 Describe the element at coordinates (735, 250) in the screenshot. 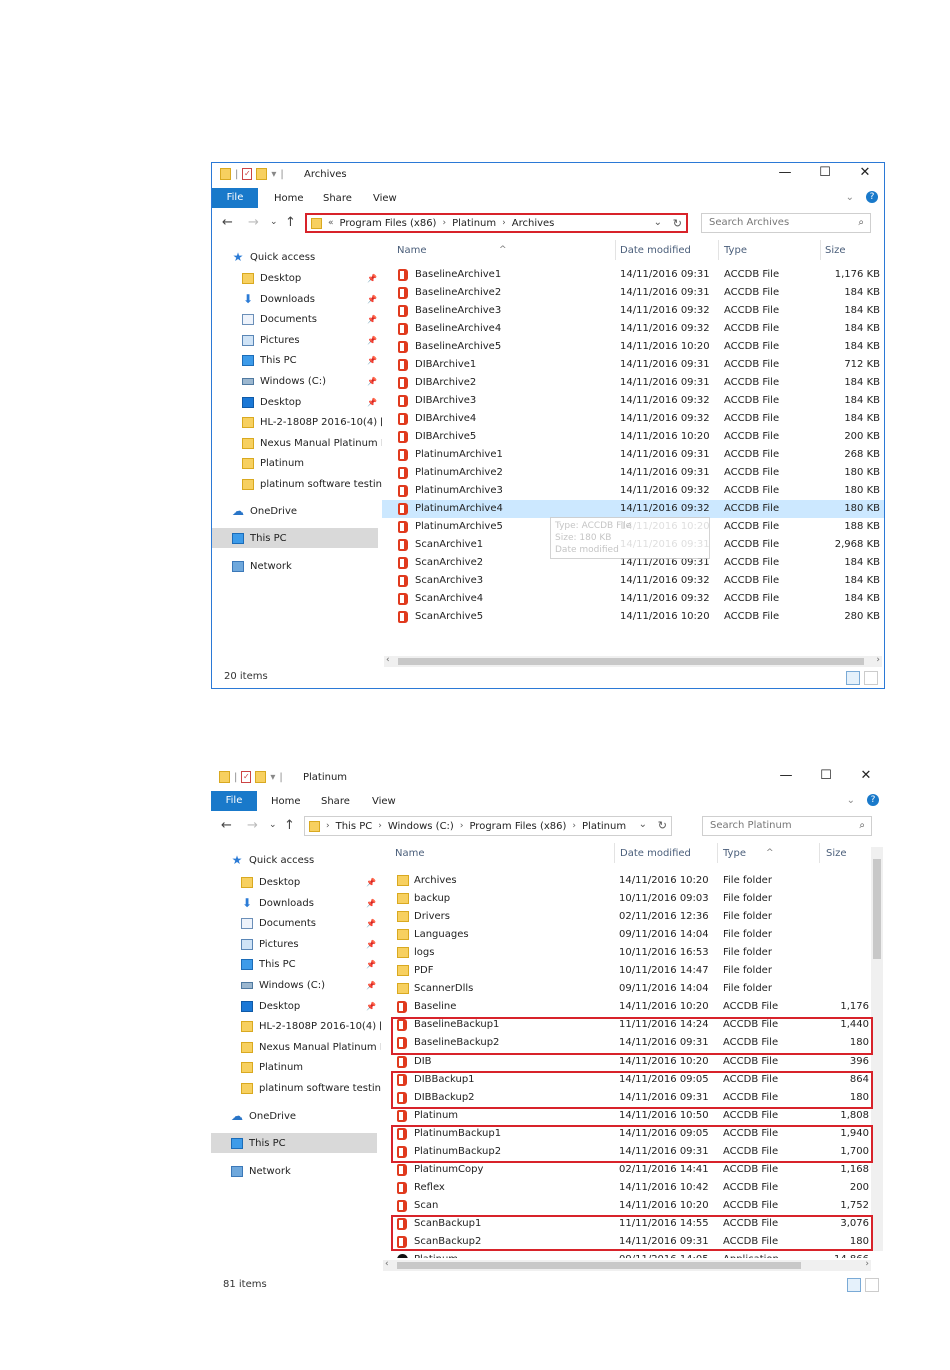

I see `column-type: Type` at that location.